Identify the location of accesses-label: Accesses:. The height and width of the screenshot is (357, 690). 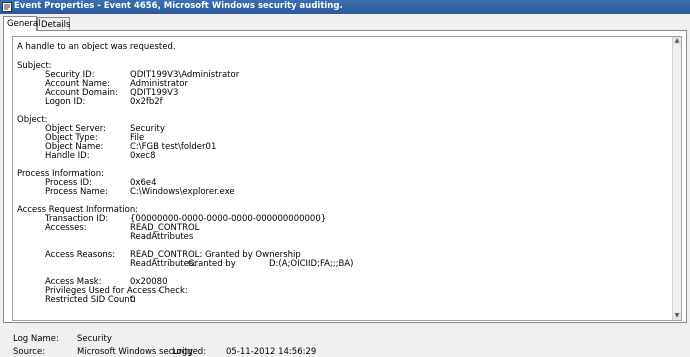
(66, 228).